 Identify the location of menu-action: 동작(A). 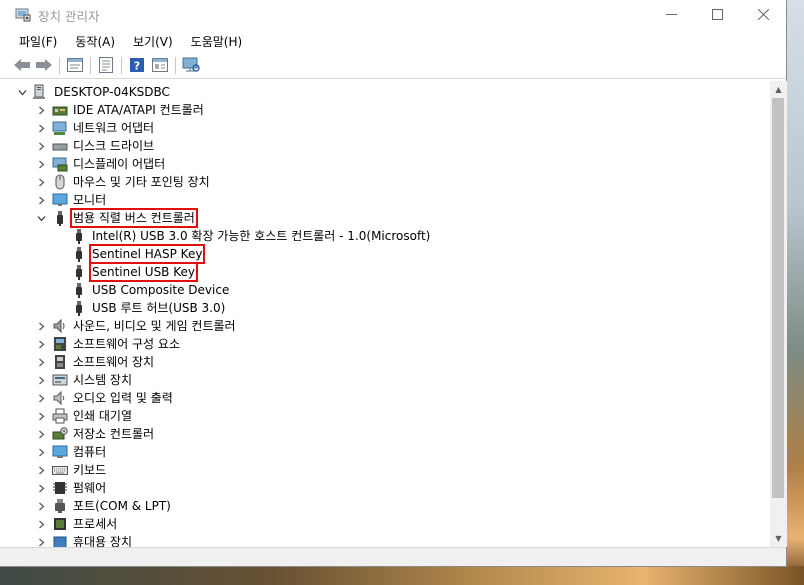
(95, 40).